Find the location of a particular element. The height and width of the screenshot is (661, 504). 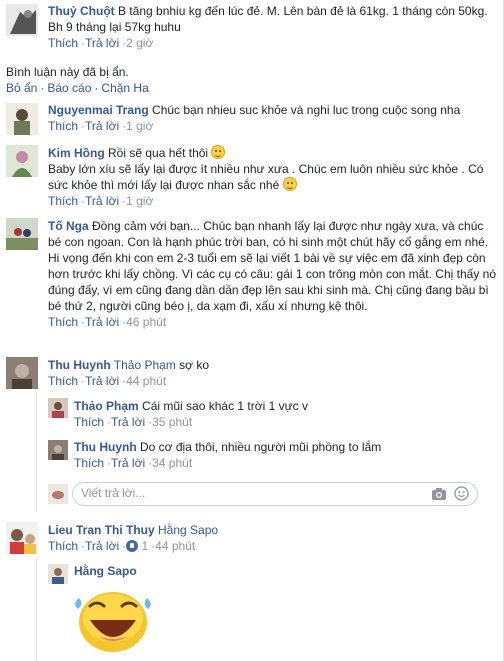

unhide-link: Bỏ ẩn is located at coordinates (21, 88).